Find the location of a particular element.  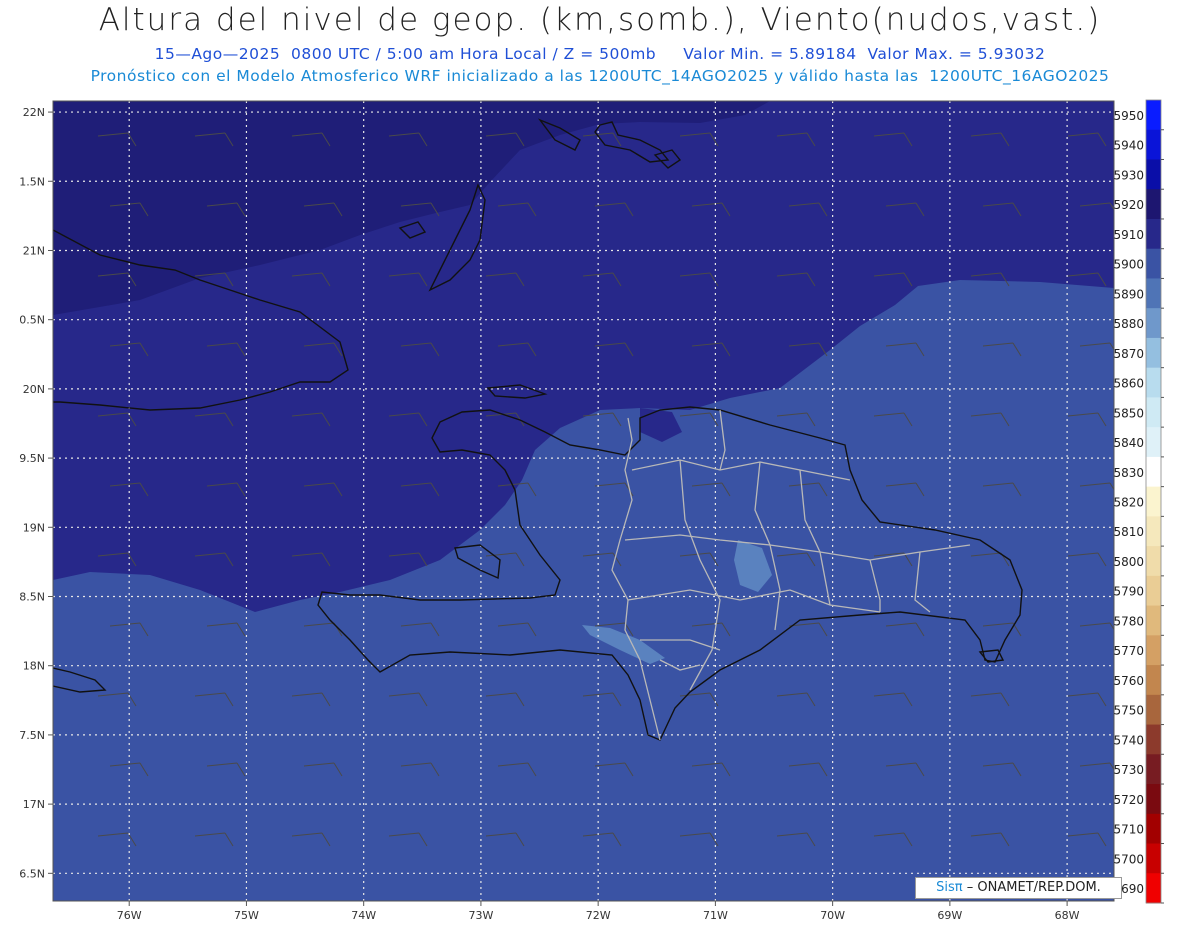

credit-box: Sisπ – ONAMET/REP.DOM. is located at coordinates (1018, 888).